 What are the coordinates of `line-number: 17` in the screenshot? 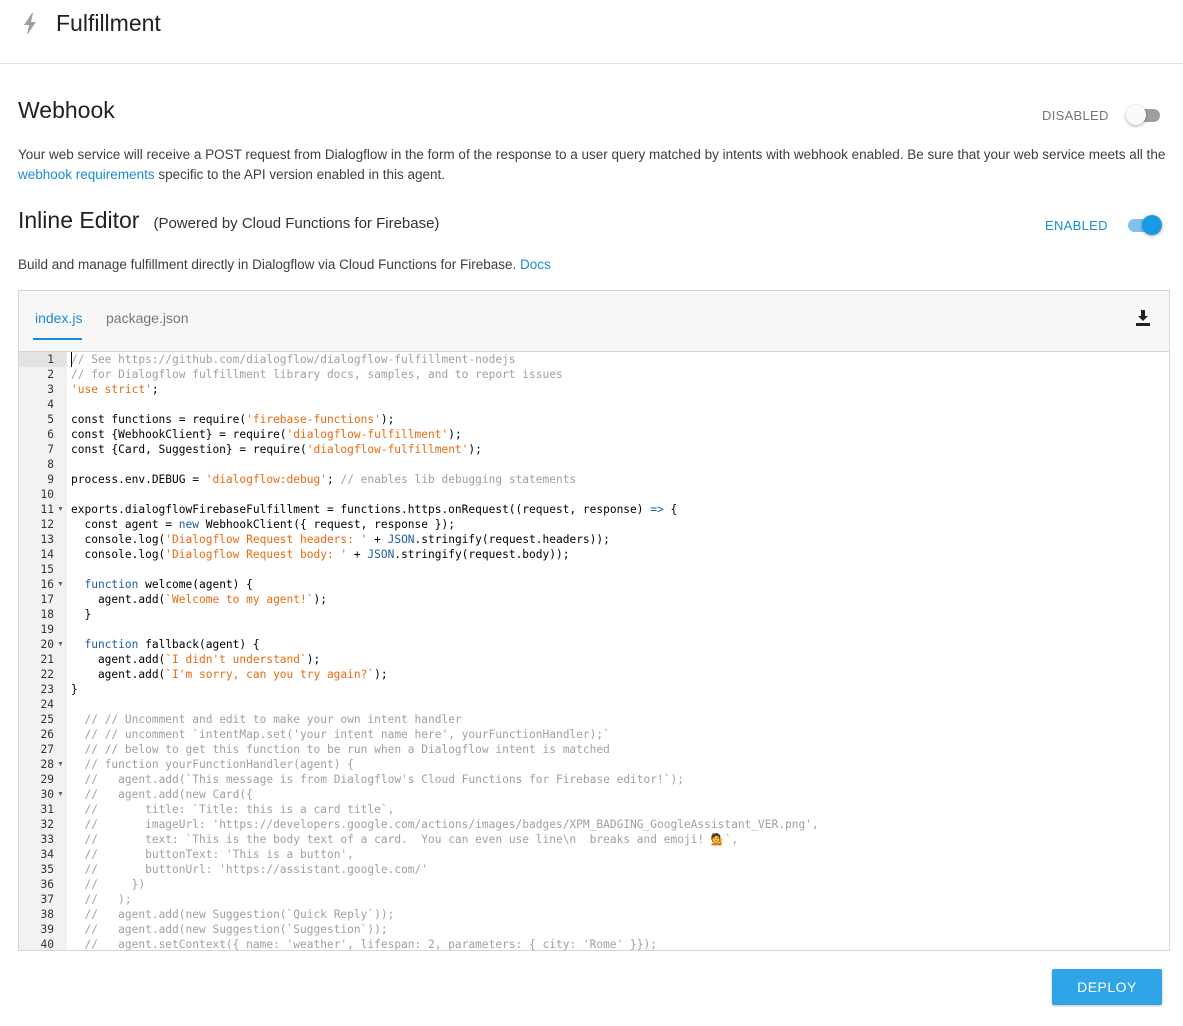 It's located at (47, 599).